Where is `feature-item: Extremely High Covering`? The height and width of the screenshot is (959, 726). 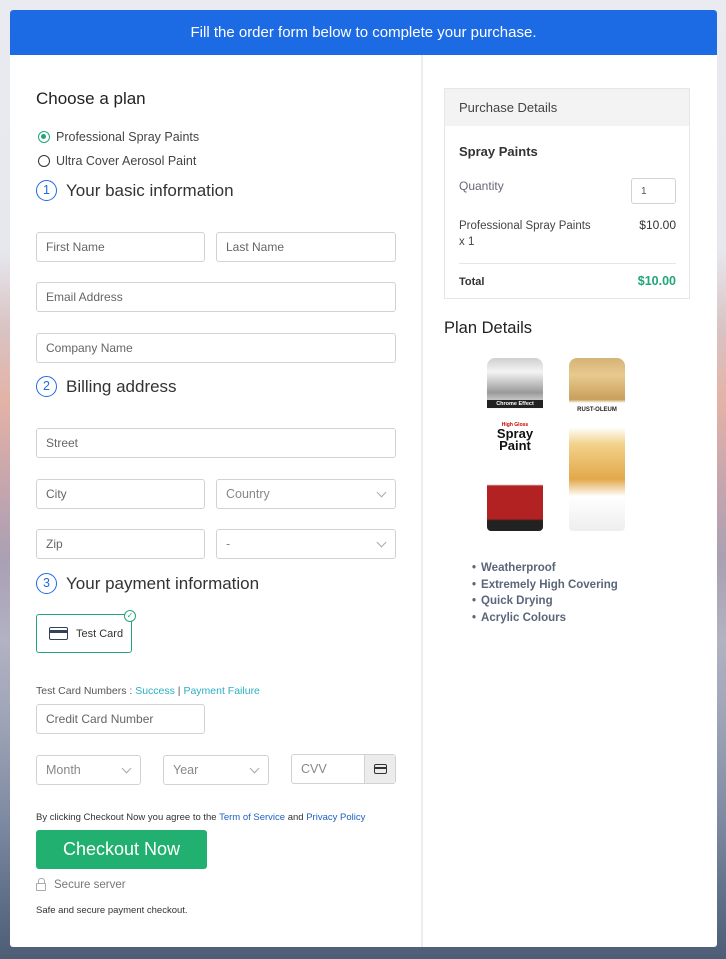 feature-item: Extremely High Covering is located at coordinates (545, 585).